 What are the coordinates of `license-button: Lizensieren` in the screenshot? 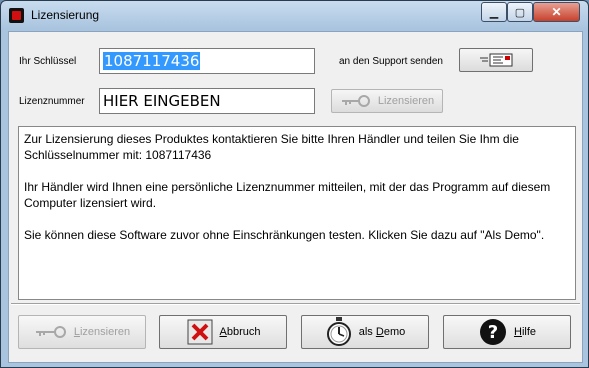 It's located at (82, 332).